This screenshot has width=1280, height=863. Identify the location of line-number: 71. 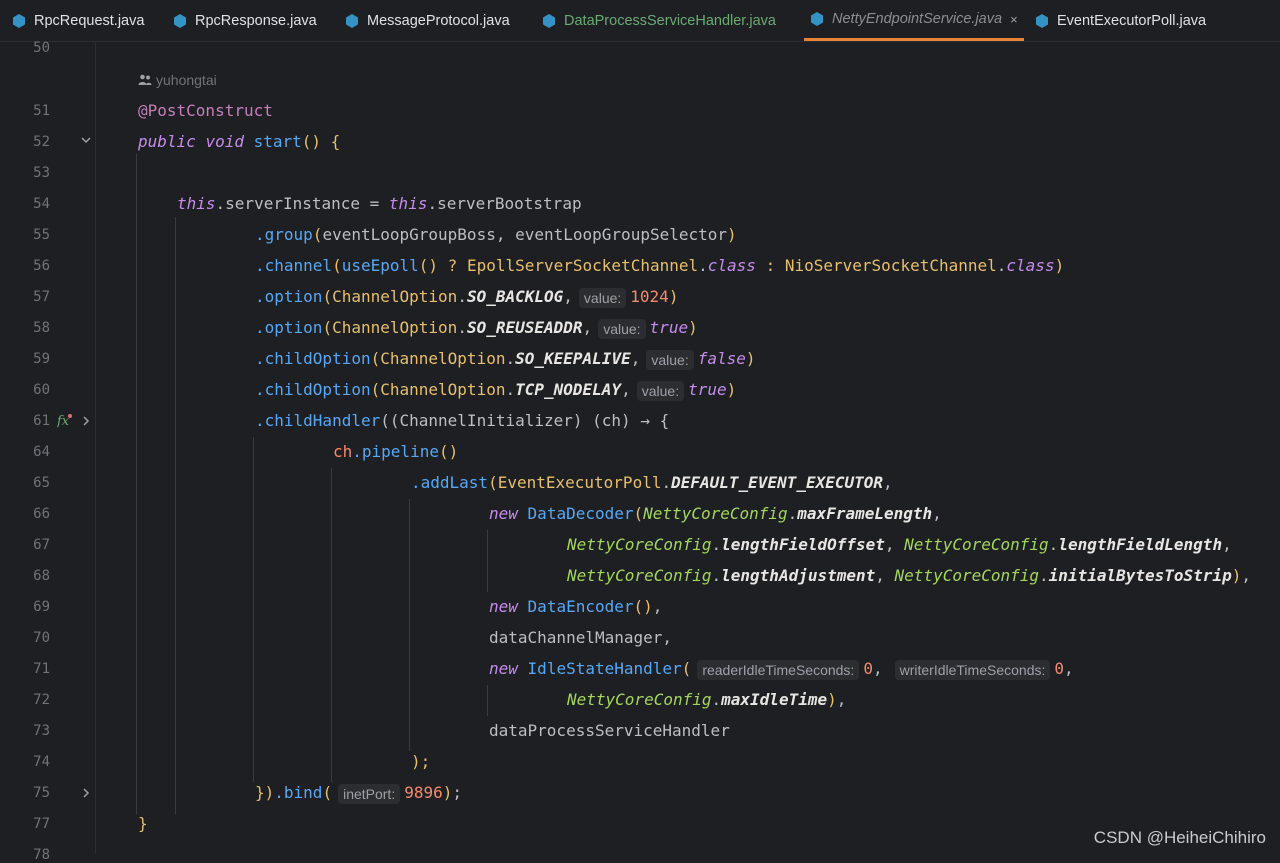
(41, 669).